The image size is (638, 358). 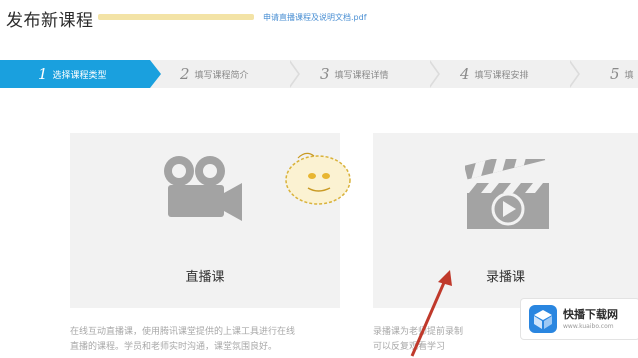 What do you see at coordinates (361, 76) in the screenshot?
I see `step-label: 填写课程详情` at bounding box center [361, 76].